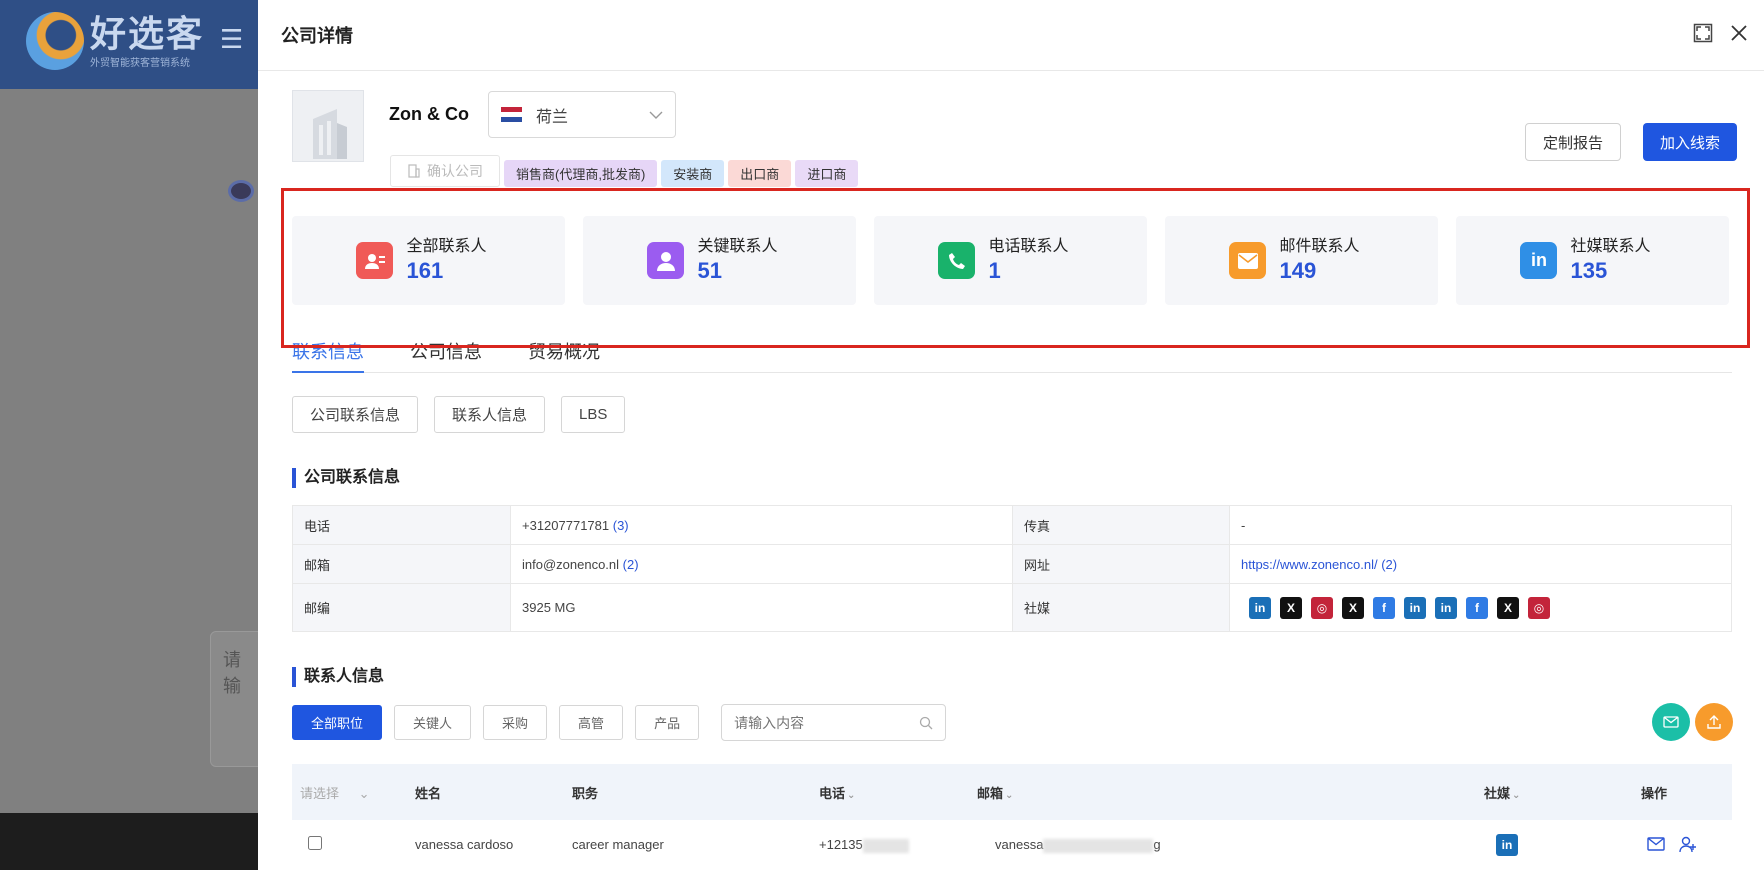 This screenshot has height=870, width=1764. I want to click on col-name: 姓名, so click(493, 792).